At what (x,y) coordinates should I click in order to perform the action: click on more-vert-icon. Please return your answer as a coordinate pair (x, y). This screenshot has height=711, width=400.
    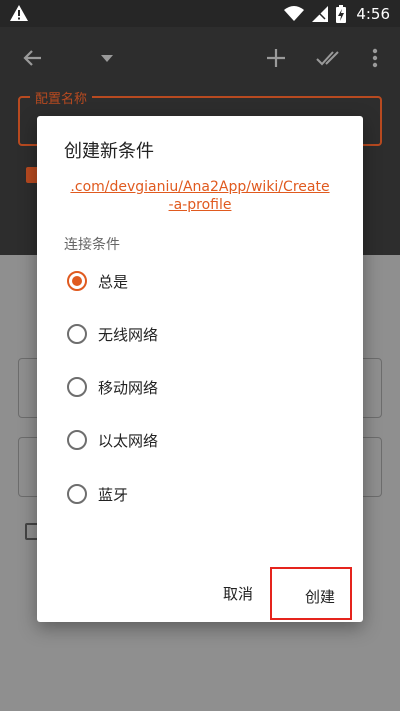
    Looking at the image, I should click on (375, 58).